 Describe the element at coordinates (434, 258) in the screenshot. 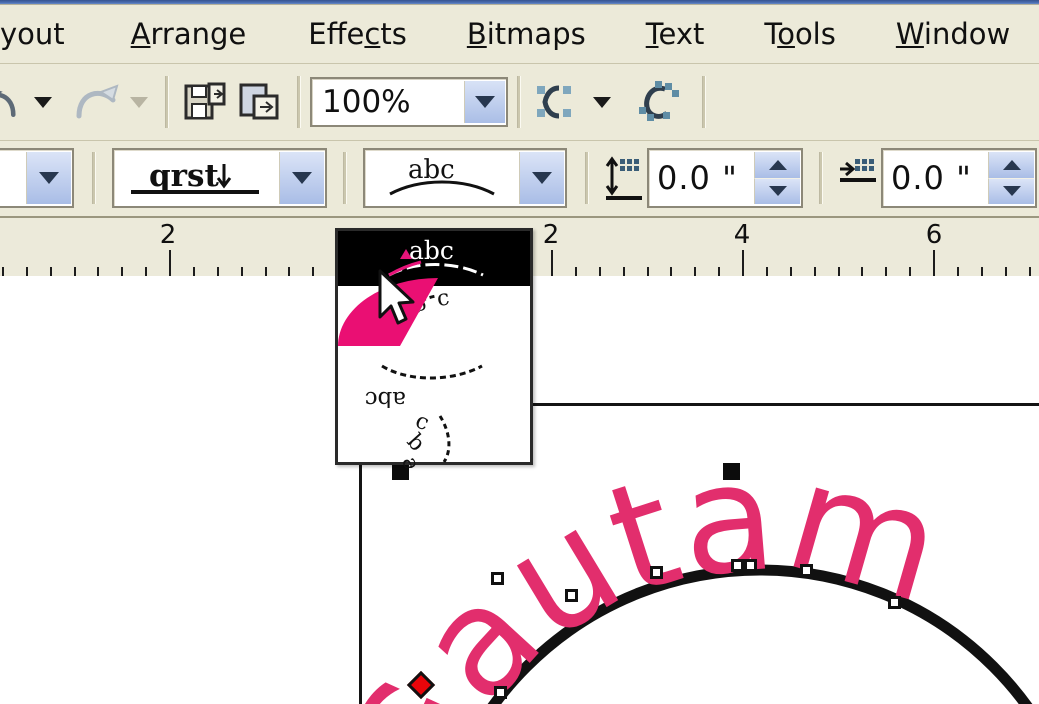

I see `placement-above-path-item: abc` at that location.